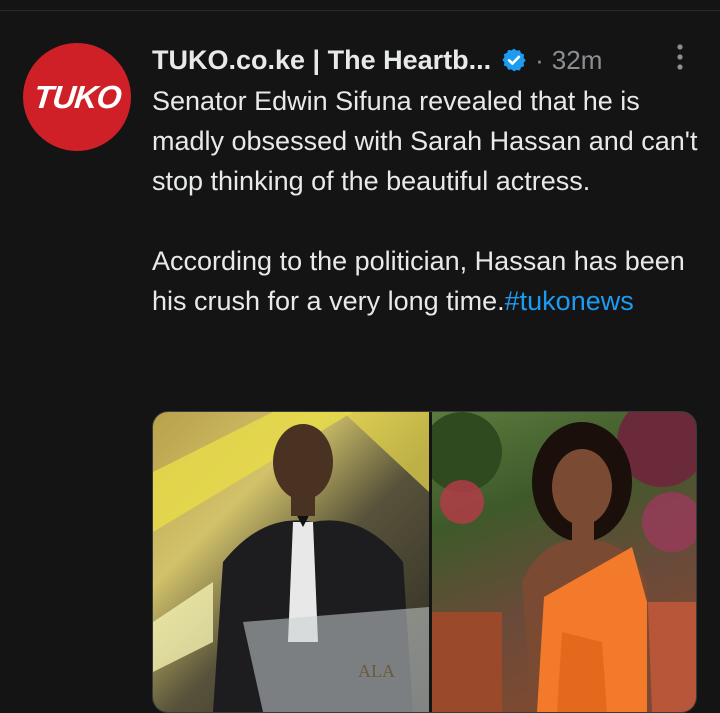 The height and width of the screenshot is (713, 720). Describe the element at coordinates (360, 10) in the screenshot. I see `top-divider` at that location.